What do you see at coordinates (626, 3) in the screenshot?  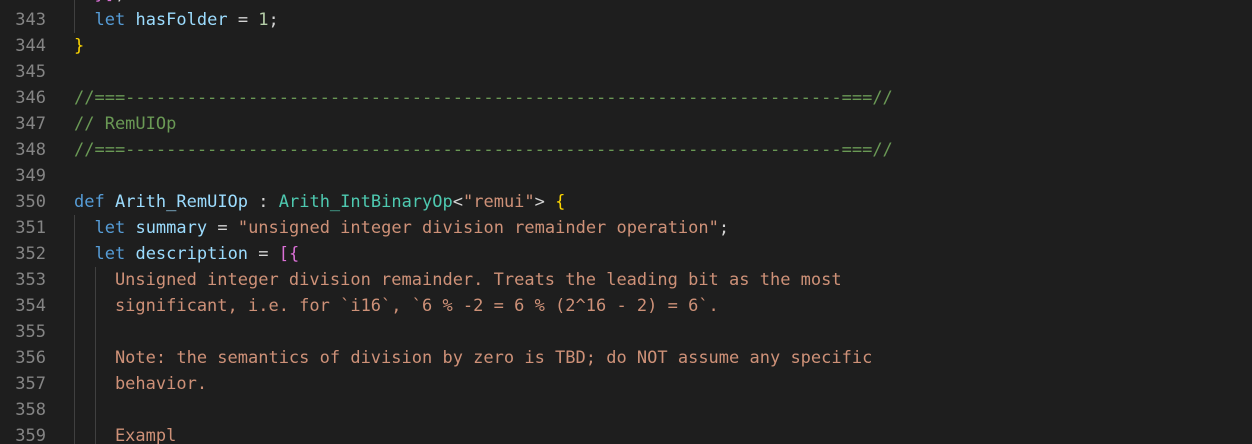 I see `code-line: 342 }];` at bounding box center [626, 3].